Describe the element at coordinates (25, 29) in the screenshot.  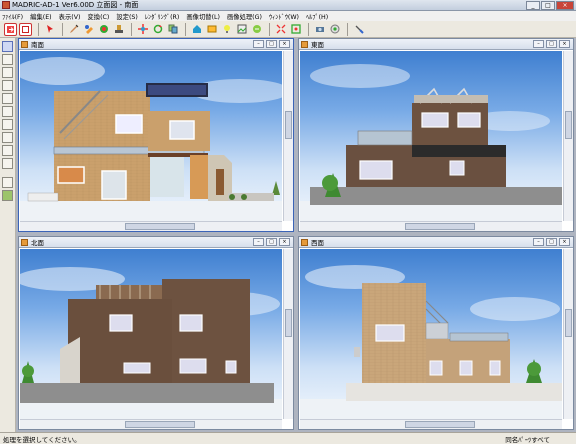
I see `new-icon` at that location.